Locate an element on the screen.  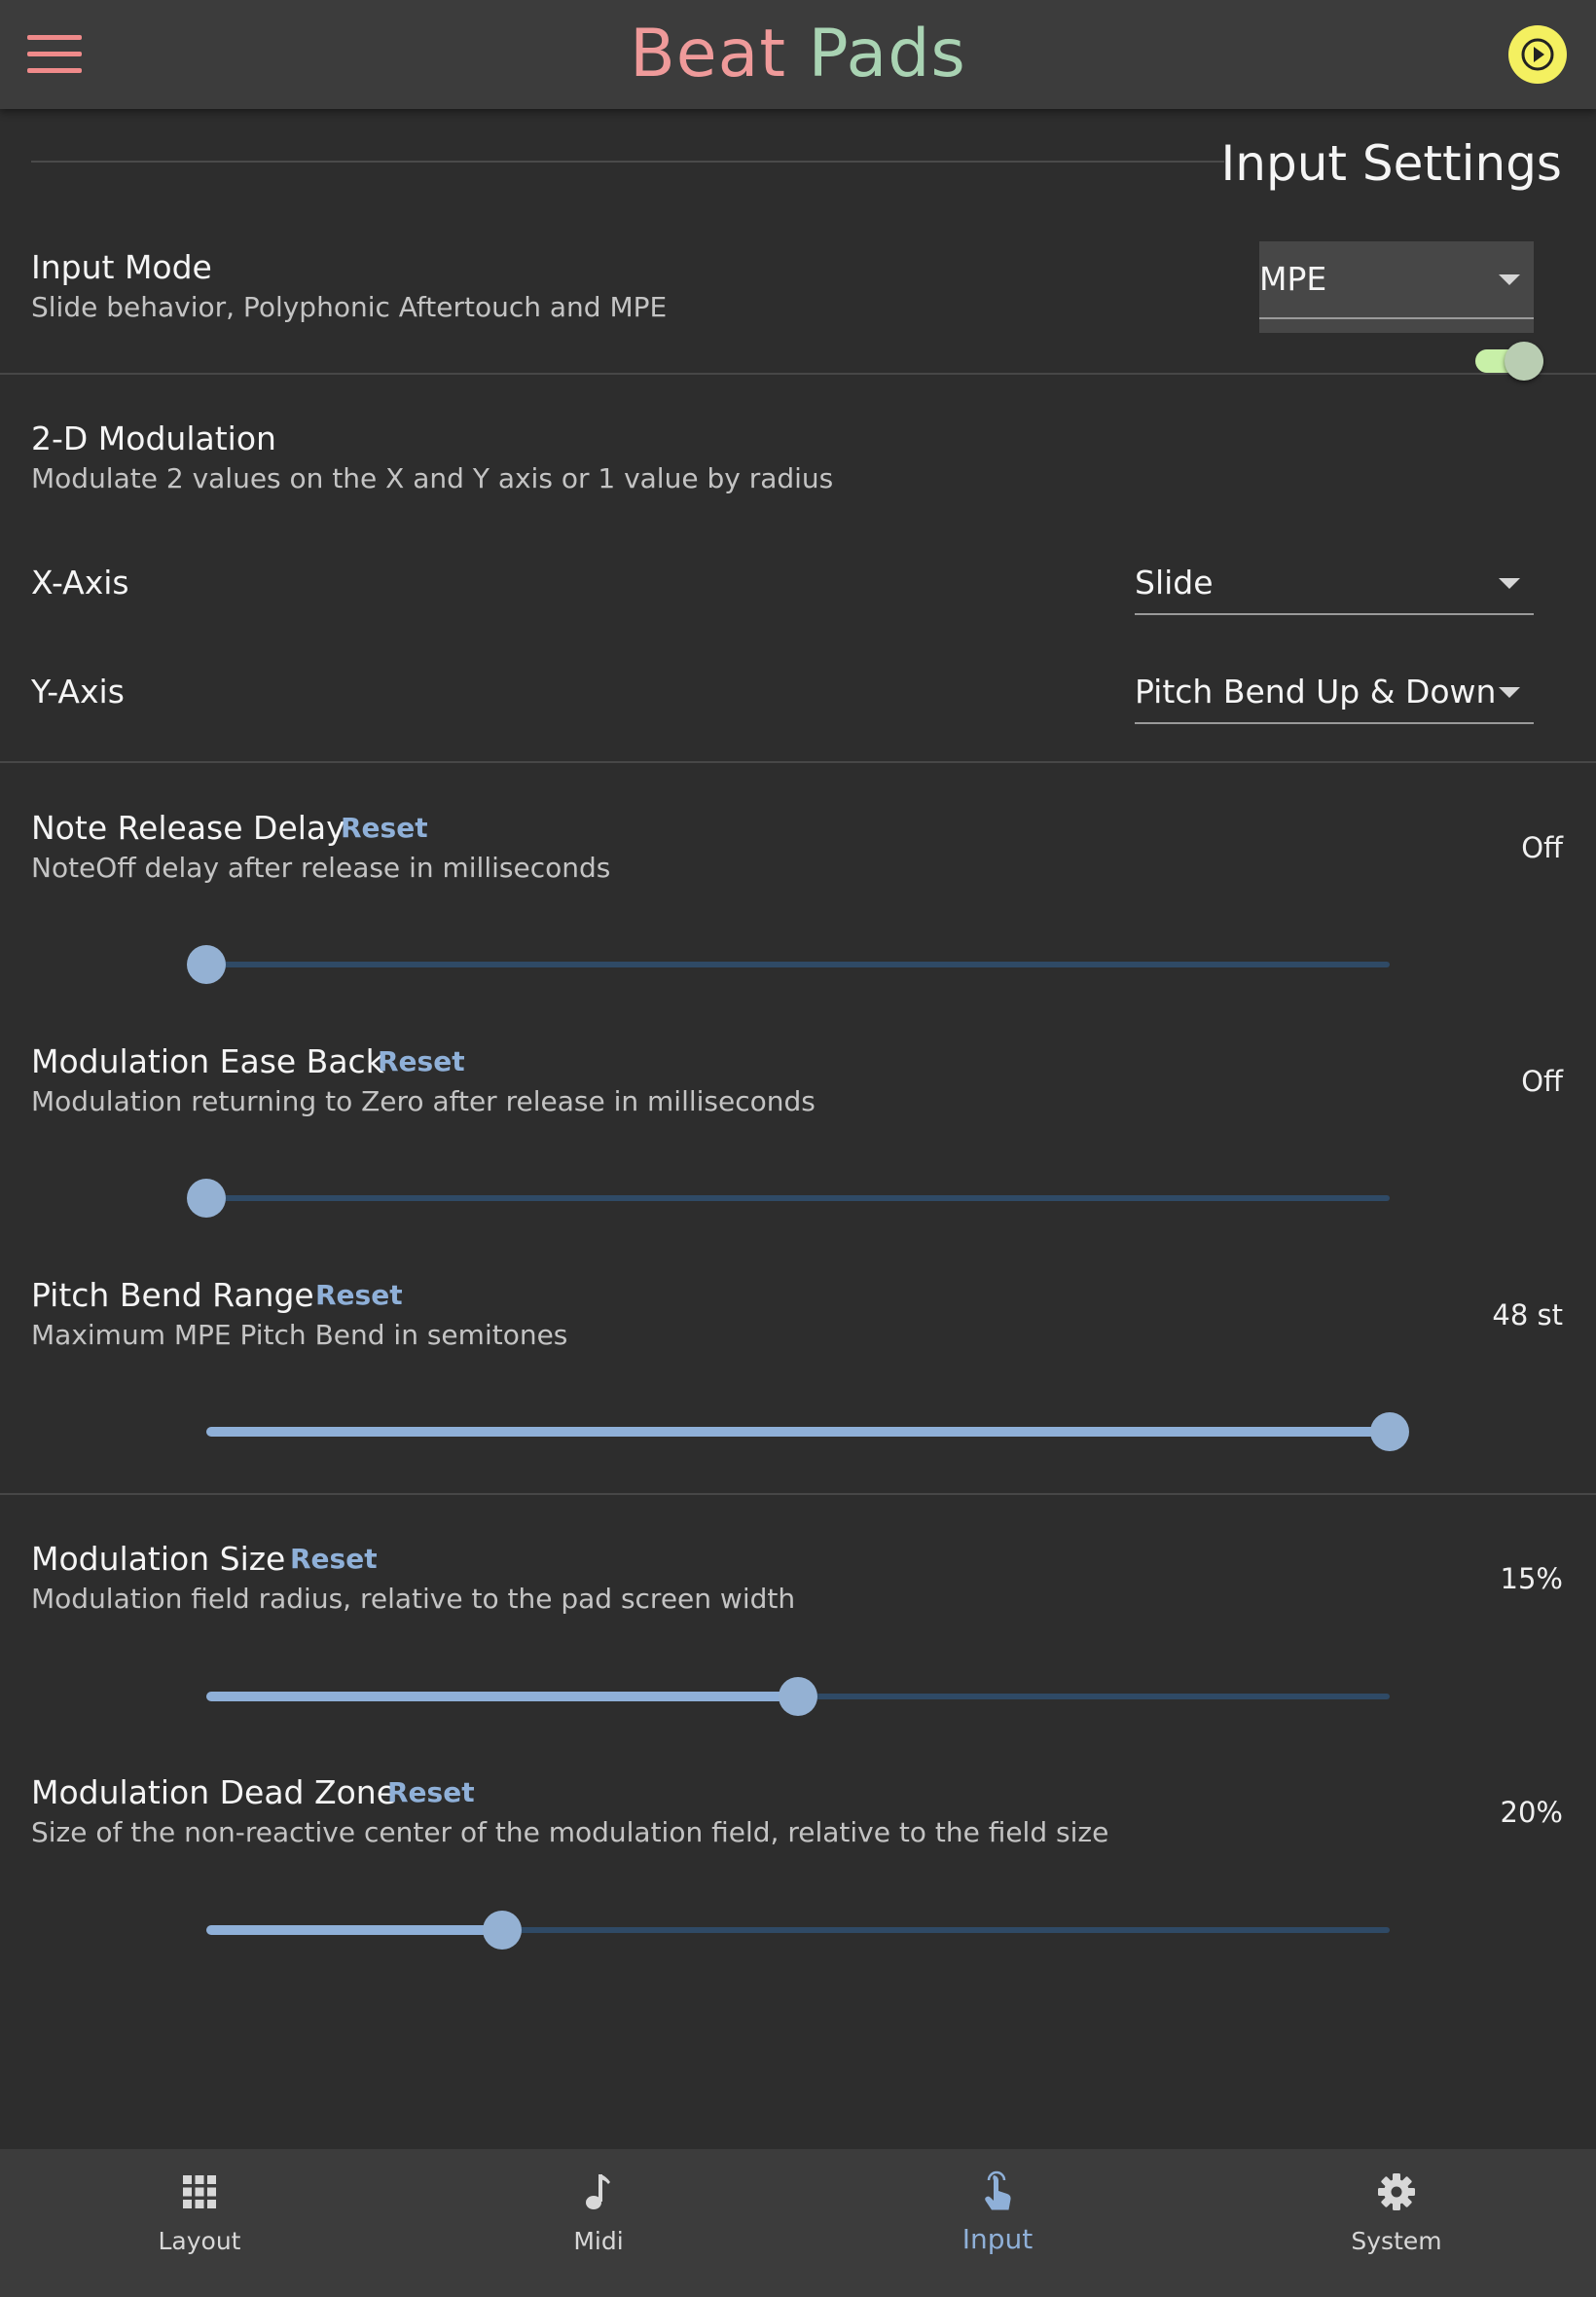
page-title: Input Settings is located at coordinates (1391, 163).